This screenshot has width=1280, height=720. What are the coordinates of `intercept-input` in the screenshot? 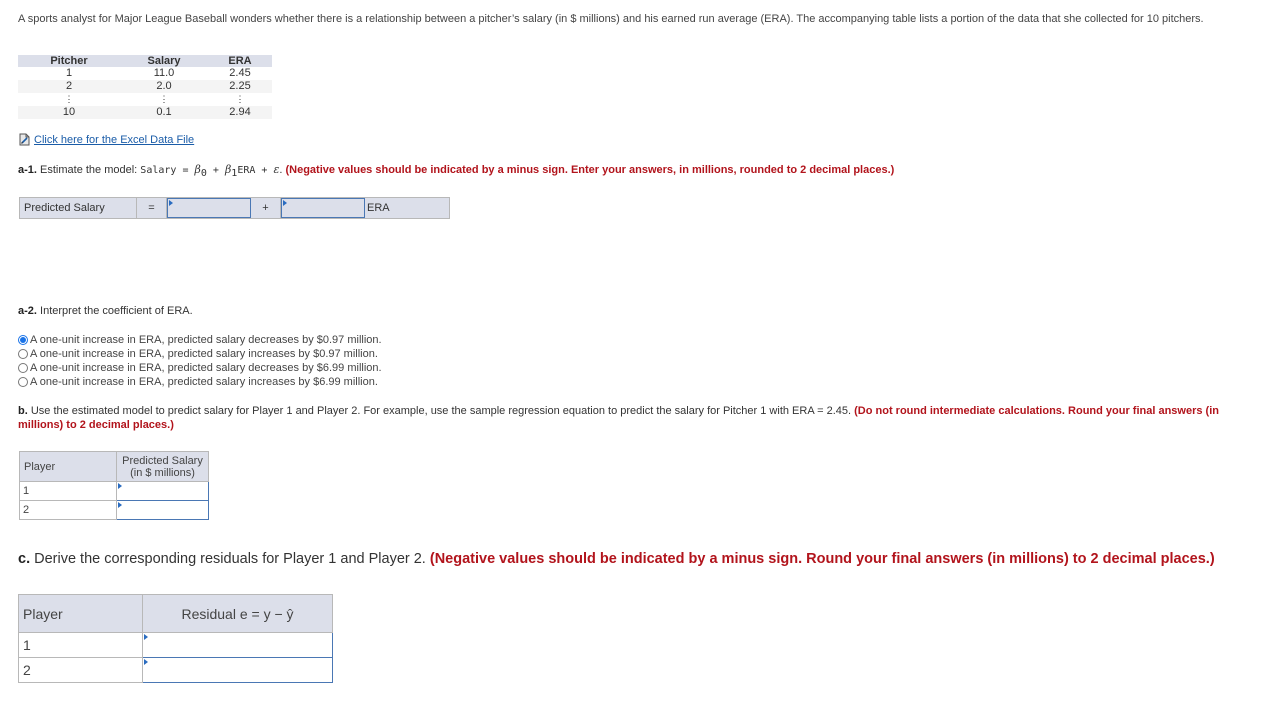 It's located at (209, 209).